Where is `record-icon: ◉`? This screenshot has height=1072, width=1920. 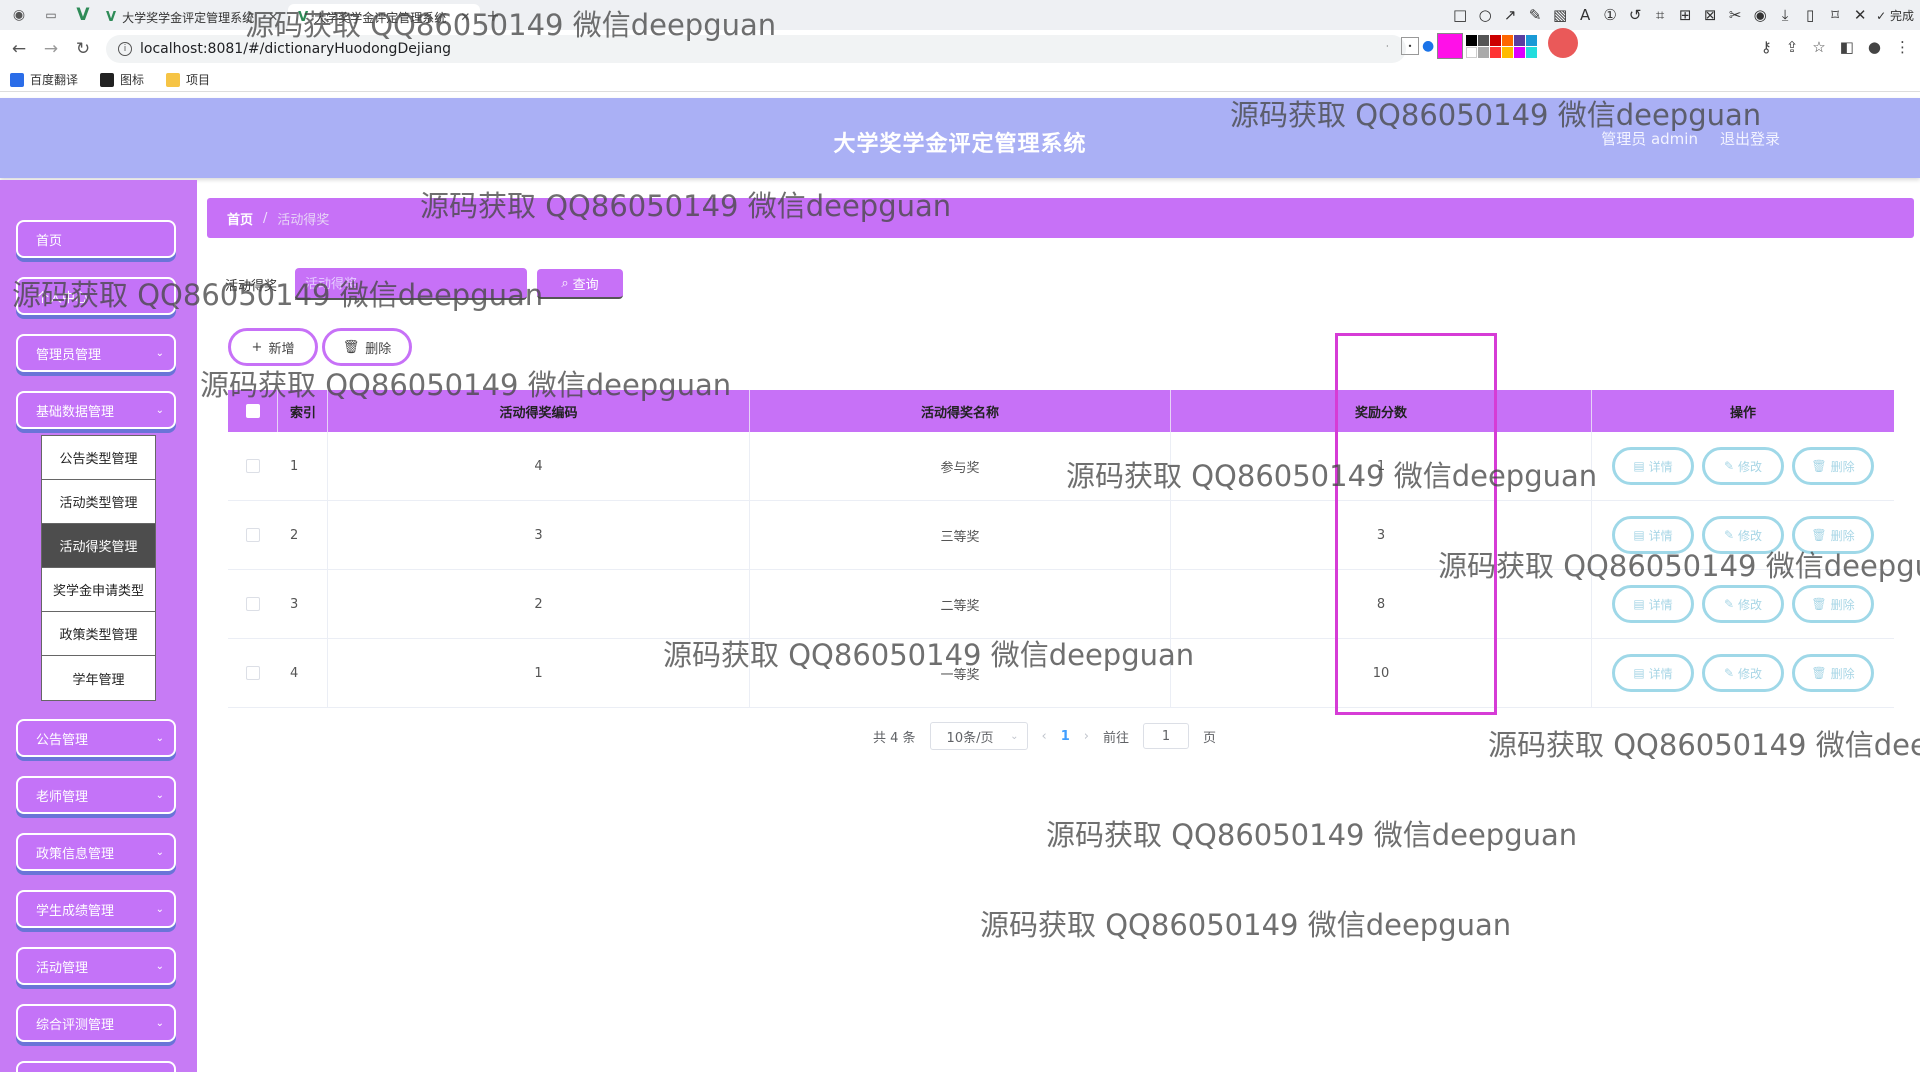 record-icon: ◉ is located at coordinates (1760, 15).